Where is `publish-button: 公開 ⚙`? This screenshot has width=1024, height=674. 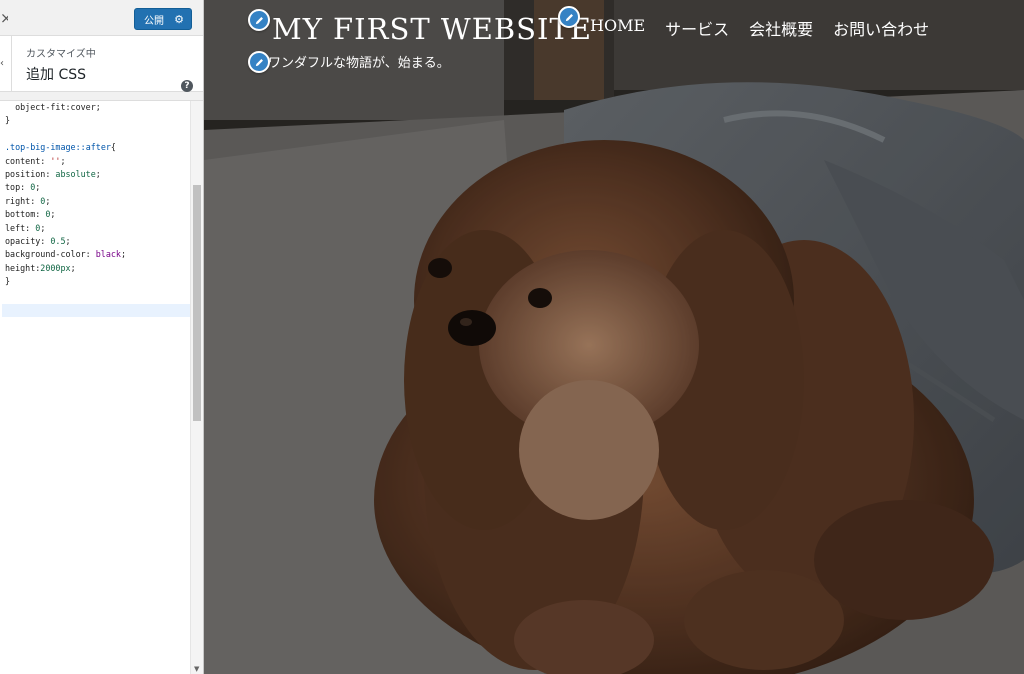 publish-button: 公開 ⚙ is located at coordinates (163, 19).